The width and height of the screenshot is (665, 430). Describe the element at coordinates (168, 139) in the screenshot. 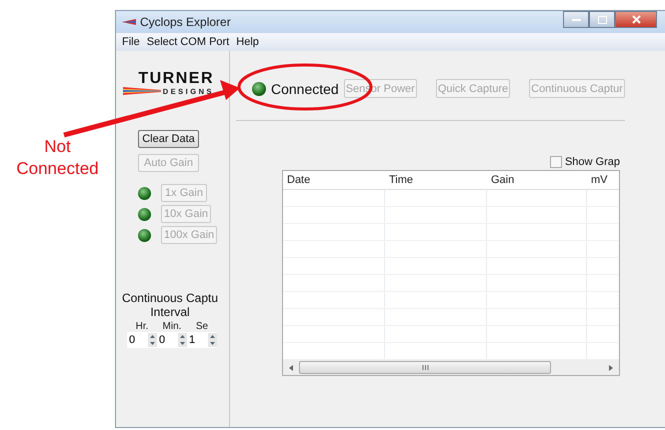

I see `side-button: Clear Data` at that location.